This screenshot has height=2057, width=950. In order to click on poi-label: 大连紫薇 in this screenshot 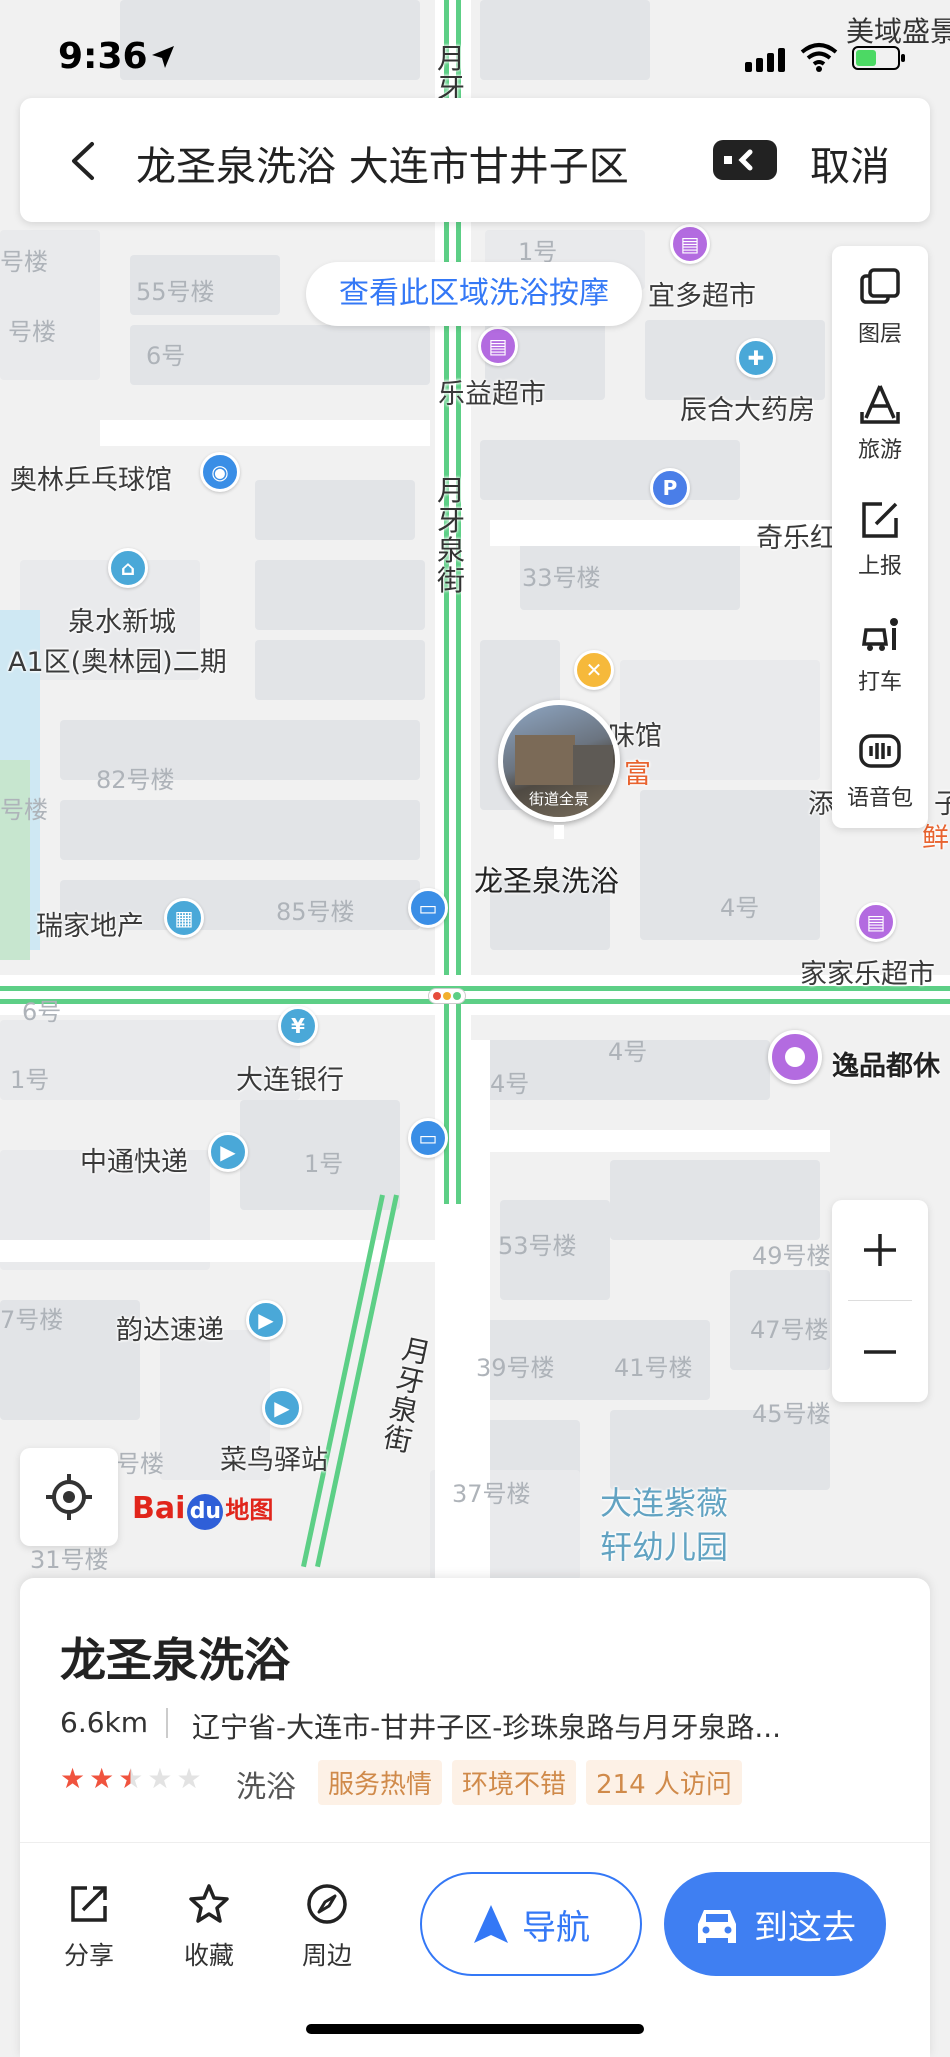, I will do `click(664, 1501)`.